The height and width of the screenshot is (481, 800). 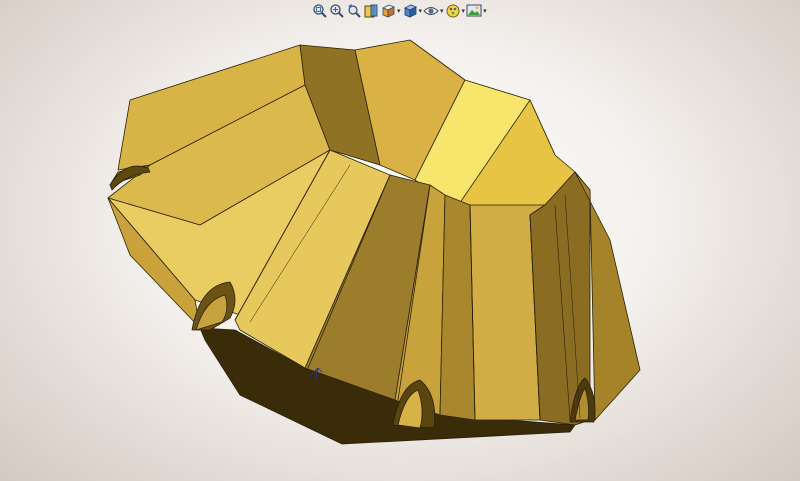 I want to click on view-orientation-button: ▾, so click(x=390, y=11).